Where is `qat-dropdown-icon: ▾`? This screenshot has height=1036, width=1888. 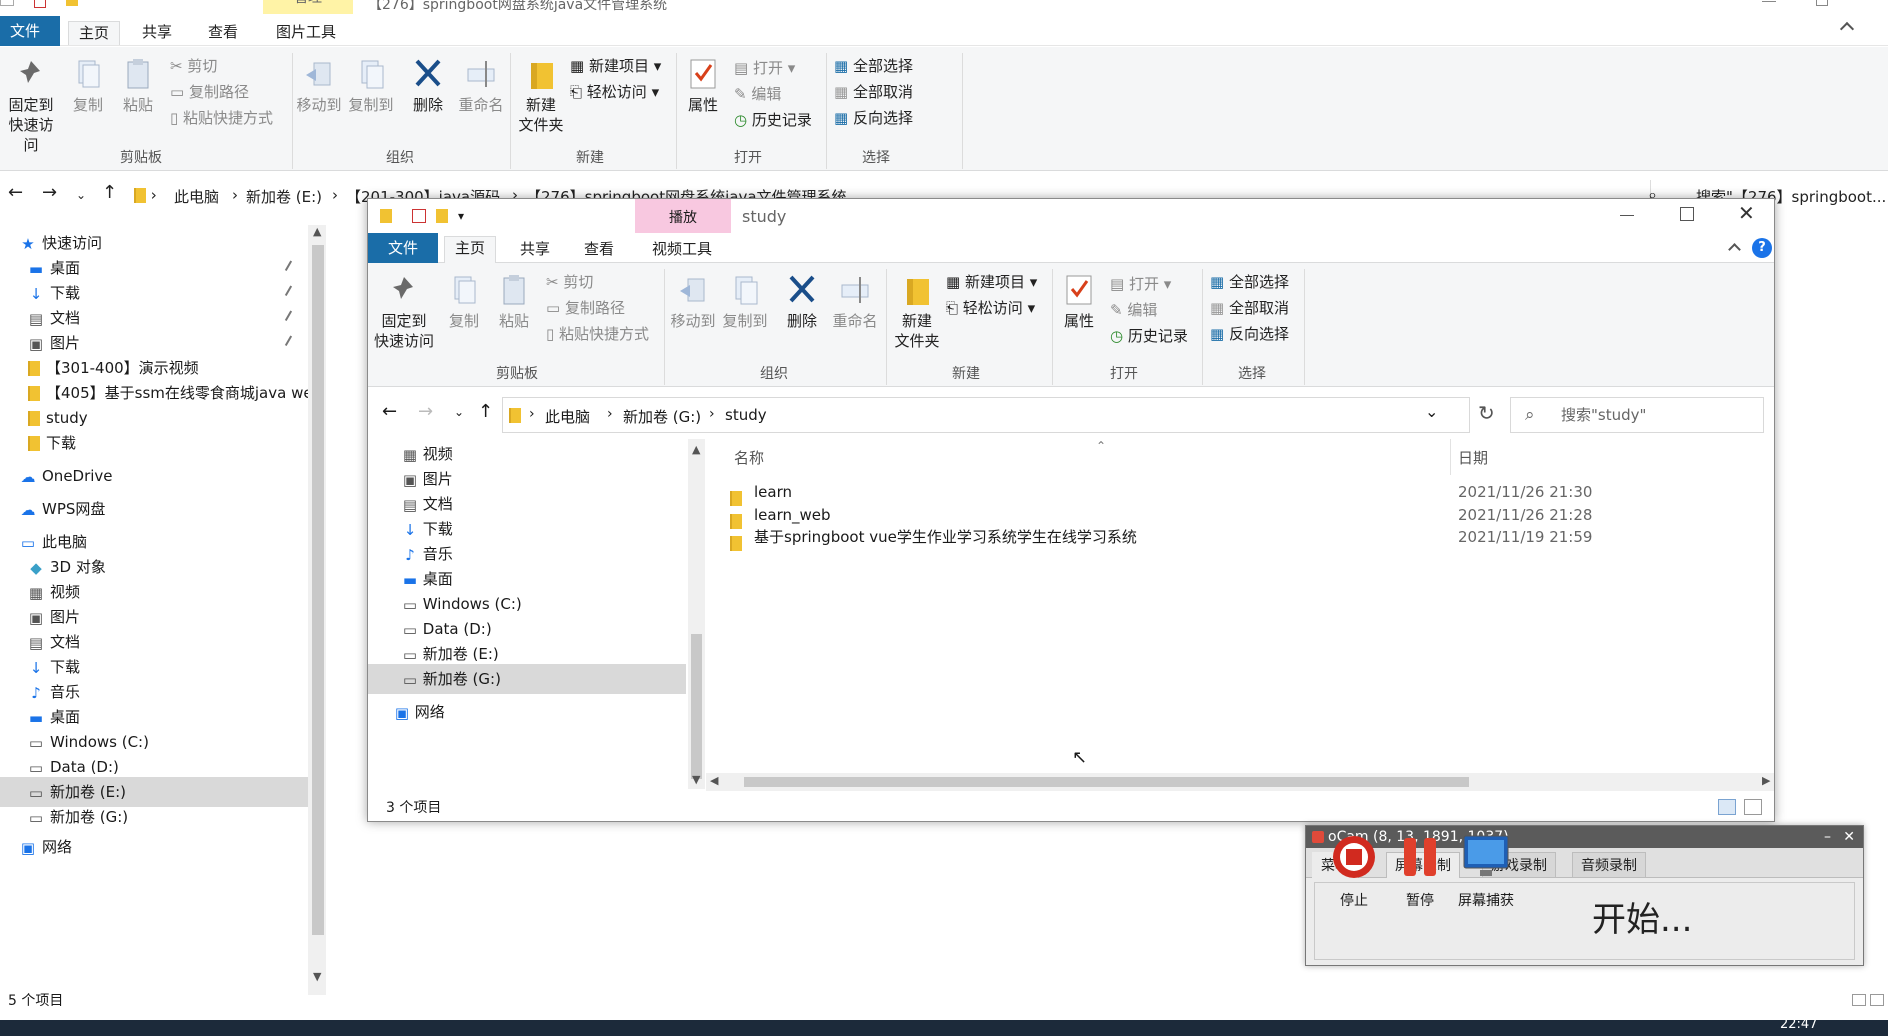 qat-dropdown-icon: ▾ is located at coordinates (461, 216).